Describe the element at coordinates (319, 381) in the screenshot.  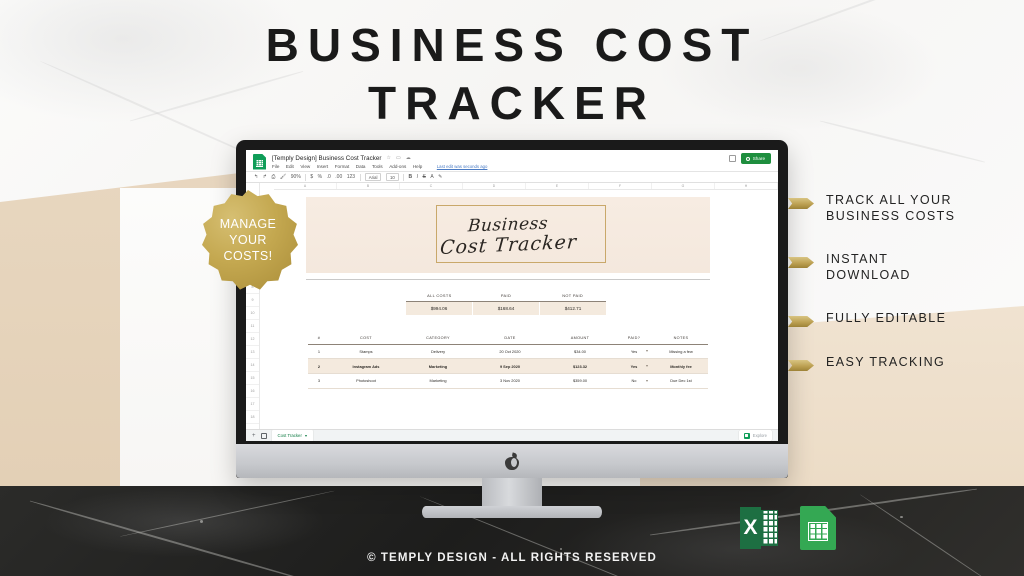
I see `cell-number: 3` at that location.